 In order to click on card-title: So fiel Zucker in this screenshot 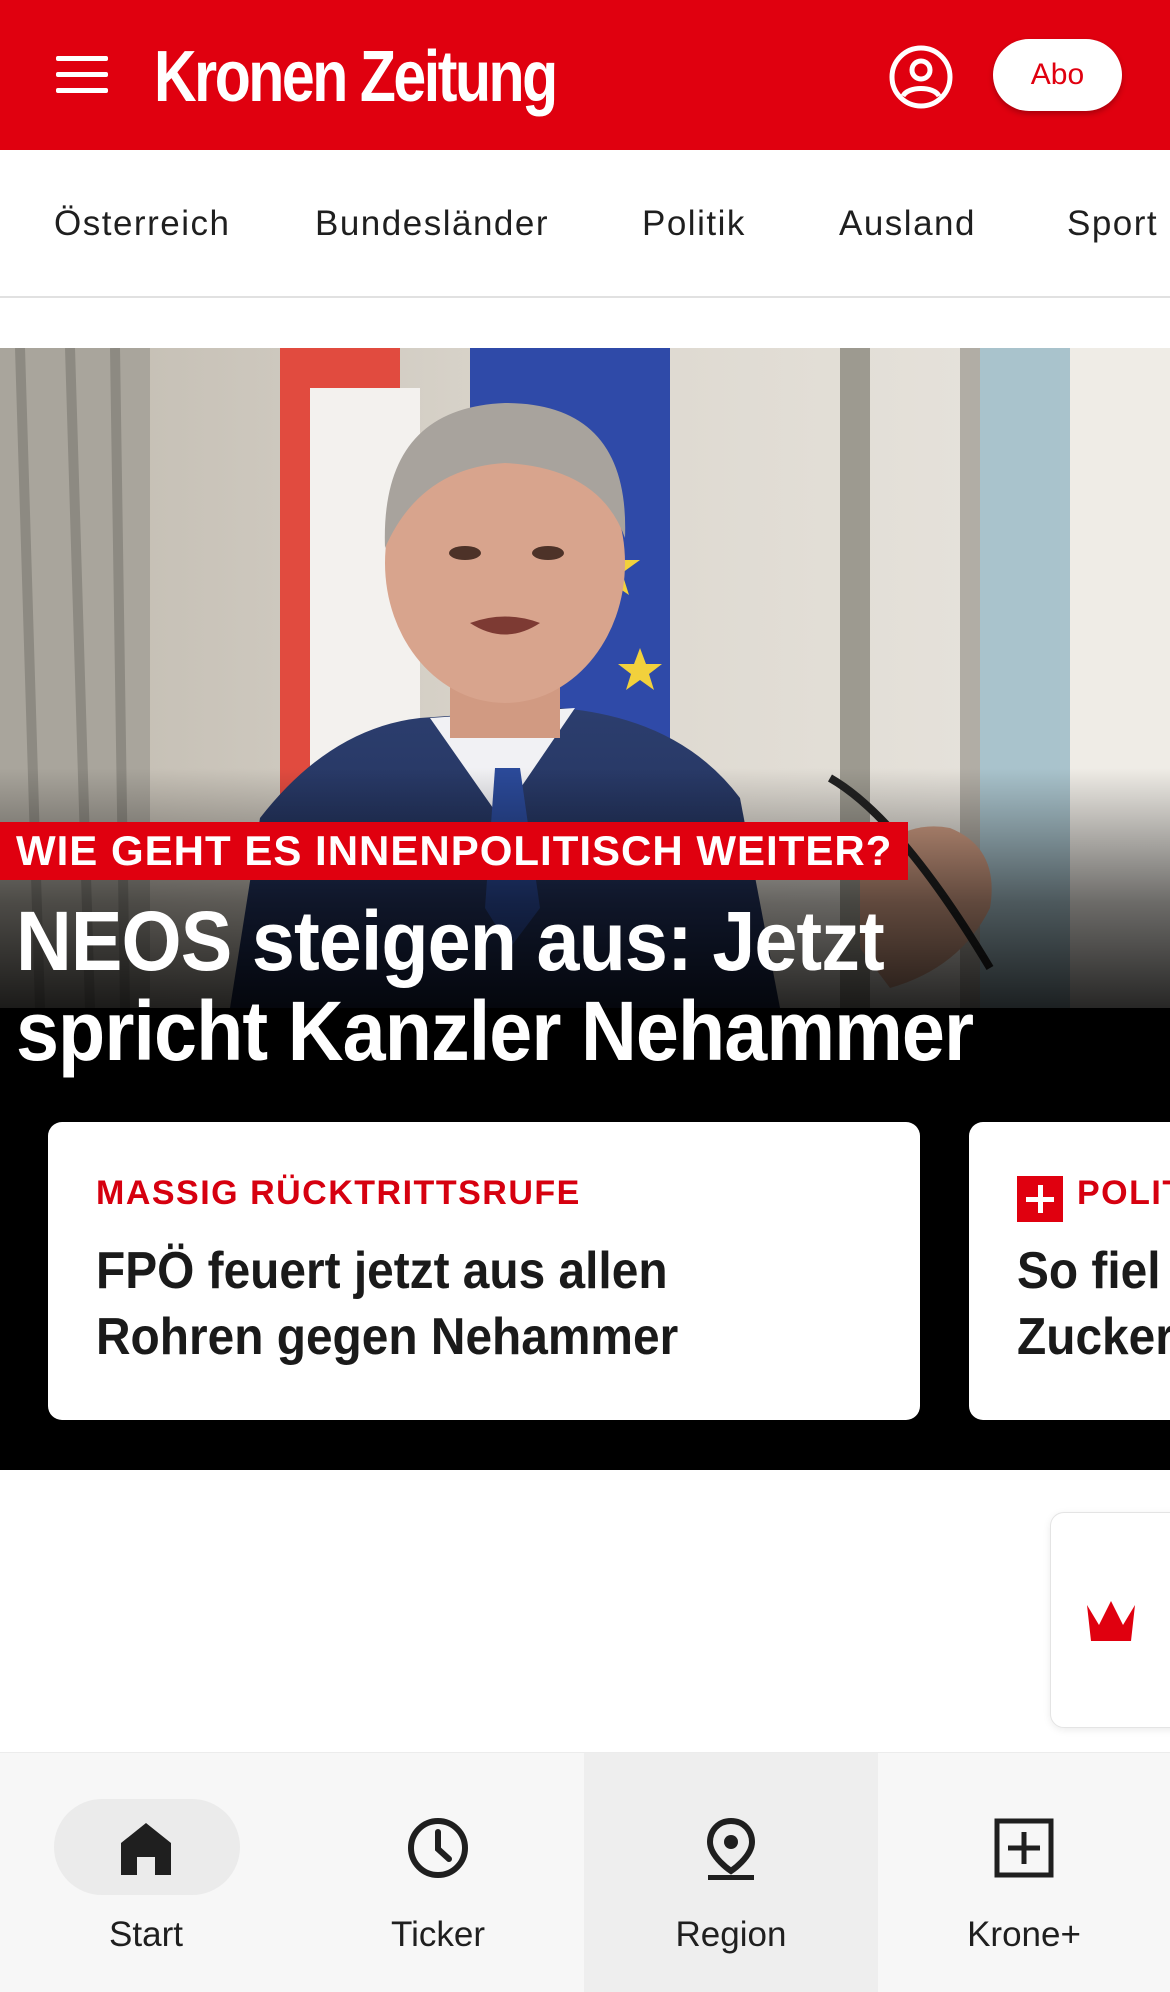, I will do `click(1093, 1304)`.